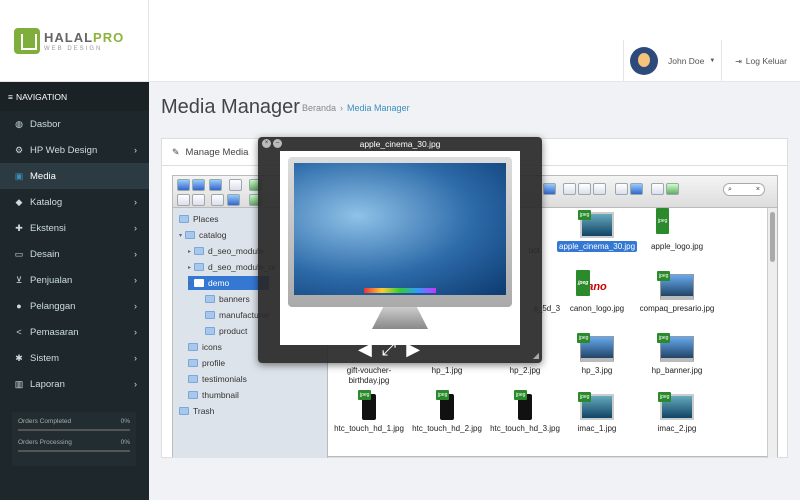 This screenshot has height=500, width=800. Describe the element at coordinates (599, 189) in the screenshot. I see `tiles-view-icon` at that location.